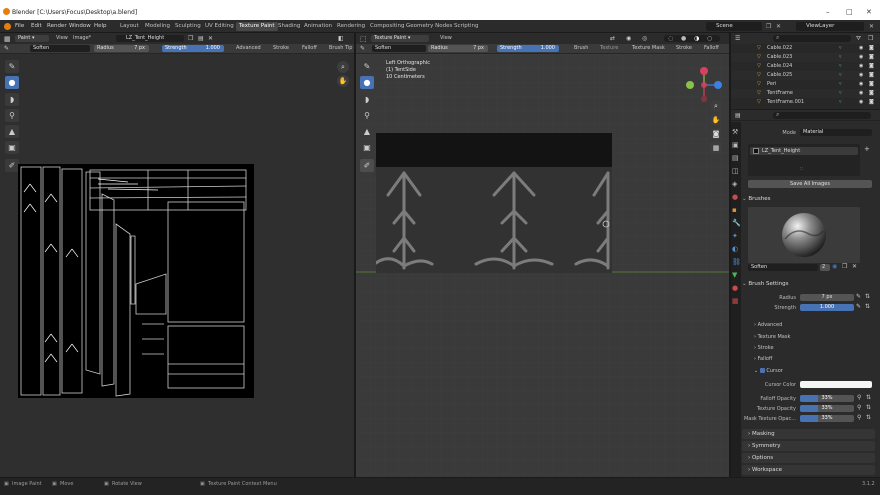 The image size is (880, 495). What do you see at coordinates (12, 115) in the screenshot?
I see `clone-tool-icon: ⚲` at bounding box center [12, 115].